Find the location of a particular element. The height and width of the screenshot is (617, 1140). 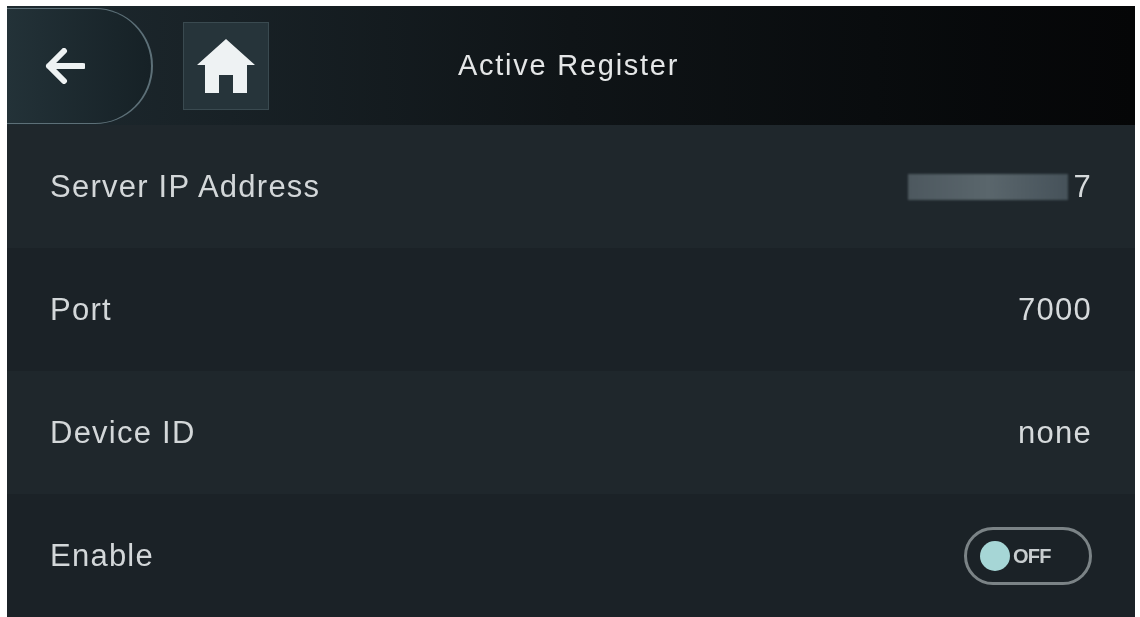

toggle-switch: OFF is located at coordinates (1028, 555).